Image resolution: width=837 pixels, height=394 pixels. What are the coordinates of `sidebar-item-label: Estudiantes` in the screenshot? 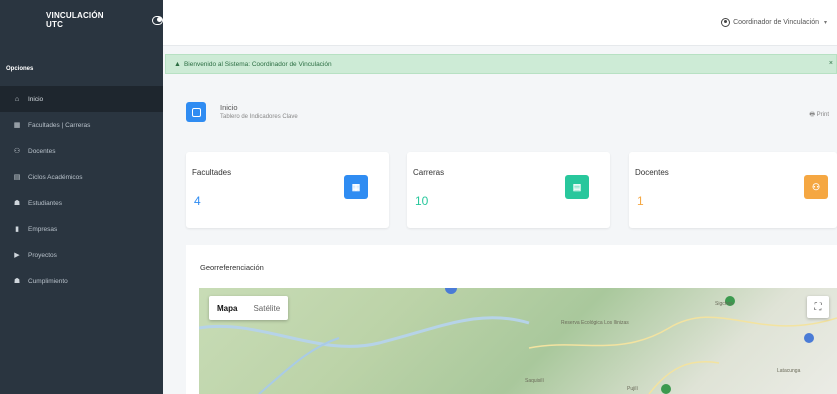 It's located at (45, 203).